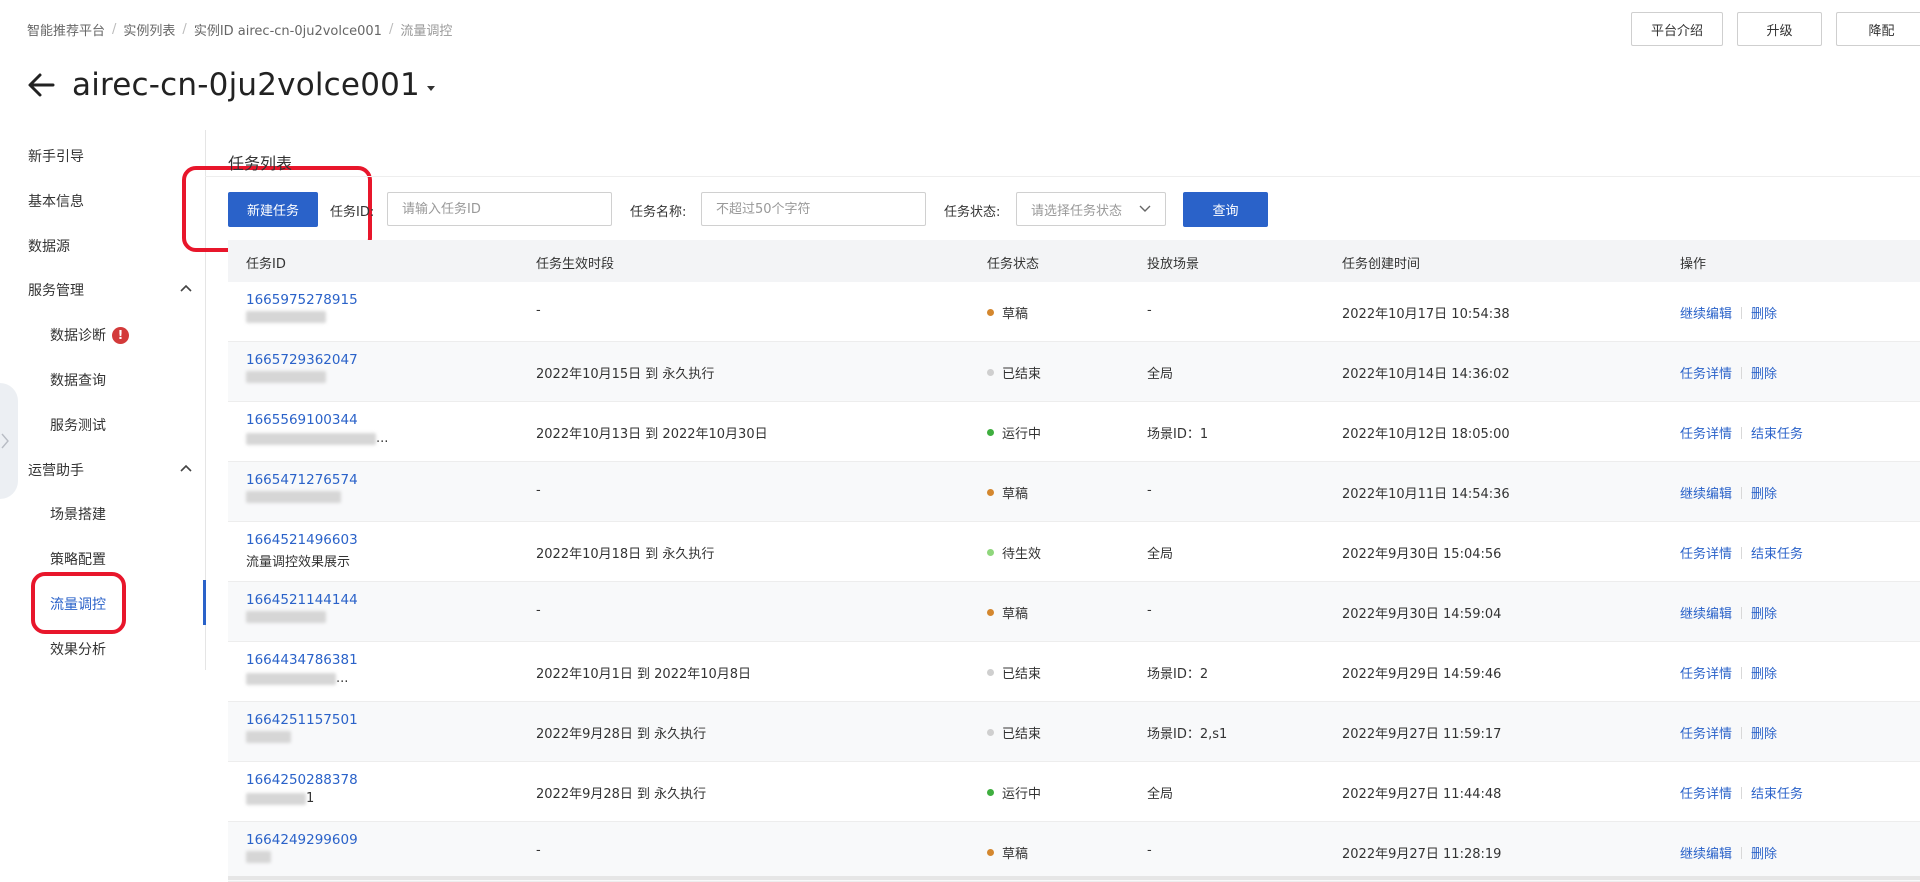 Image resolution: width=1920 pixels, height=882 pixels. What do you see at coordinates (56, 156) in the screenshot?
I see `sidebar-item-onboarding: 新手引导` at bounding box center [56, 156].